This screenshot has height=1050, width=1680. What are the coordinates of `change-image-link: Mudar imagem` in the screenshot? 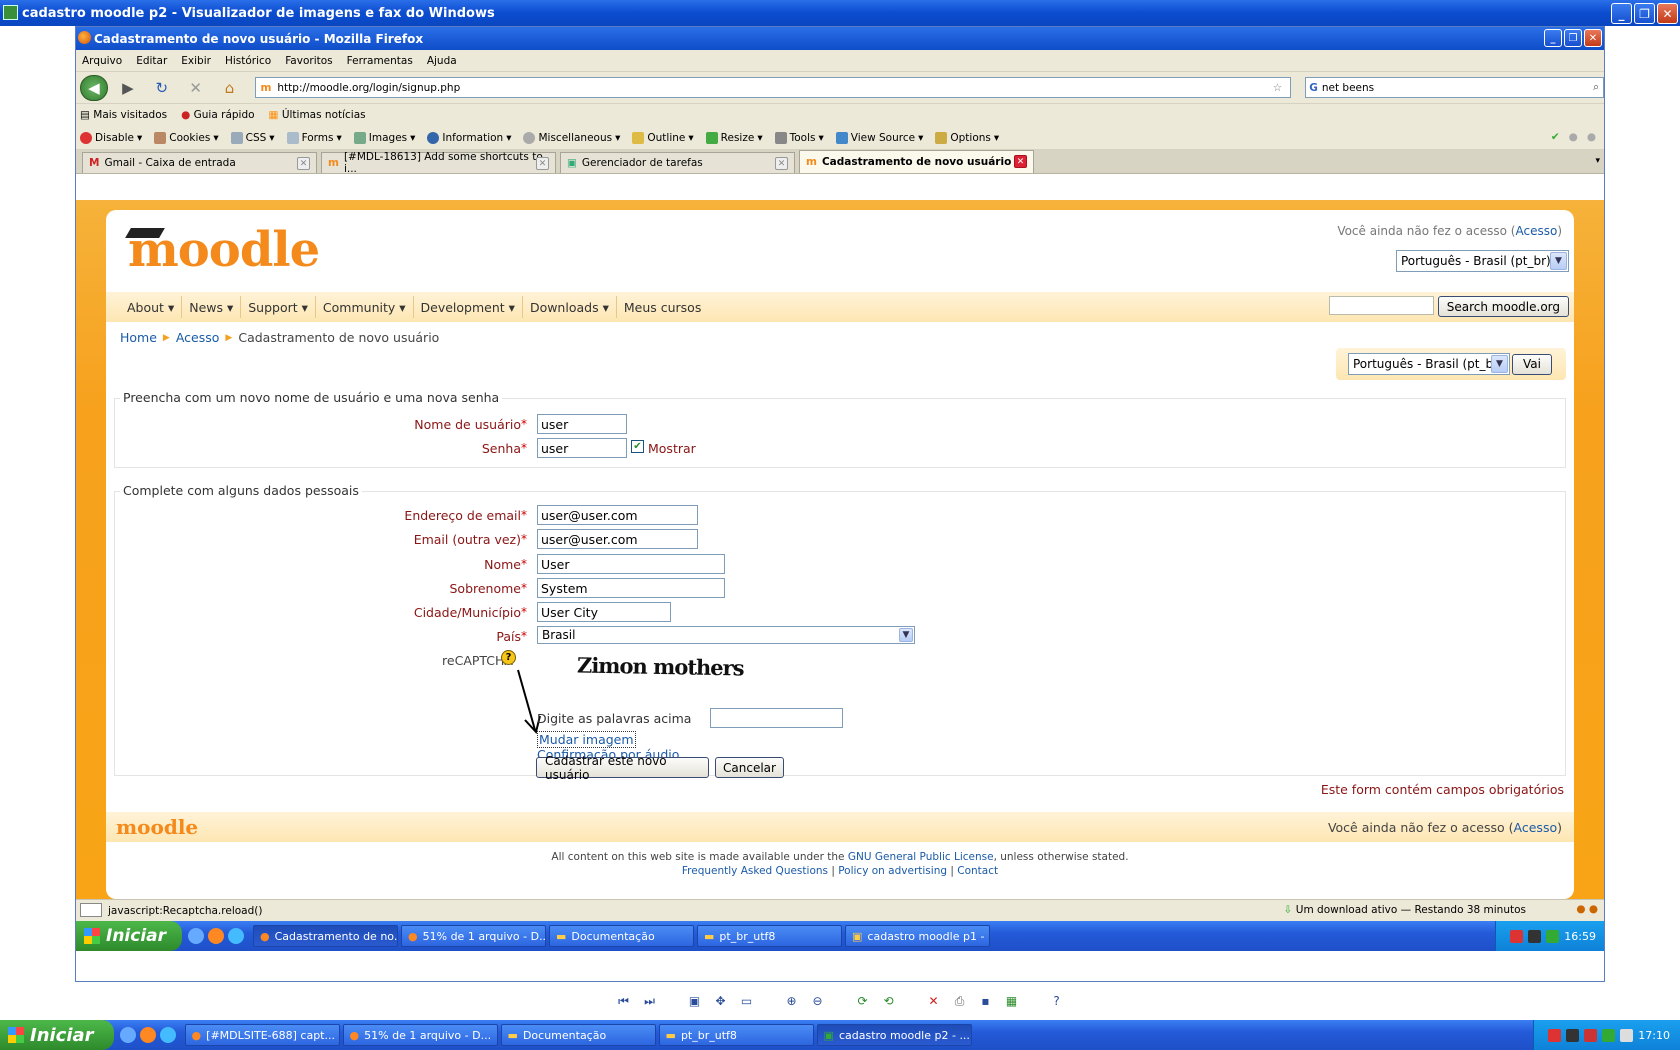 It's located at (586, 739).